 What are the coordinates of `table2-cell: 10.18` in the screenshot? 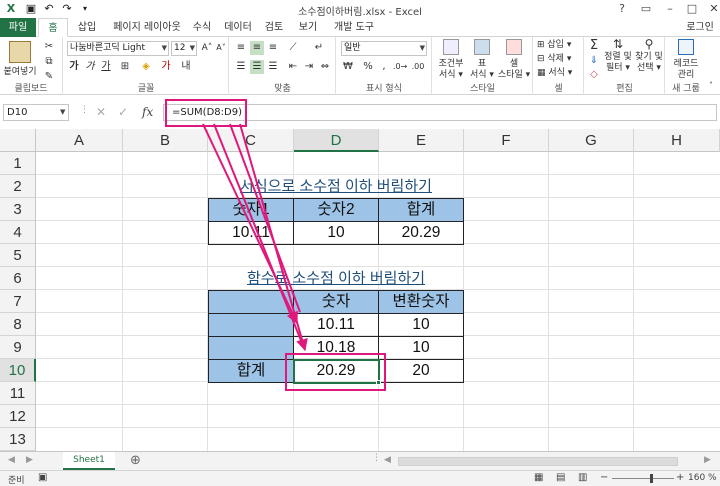 It's located at (336, 348).